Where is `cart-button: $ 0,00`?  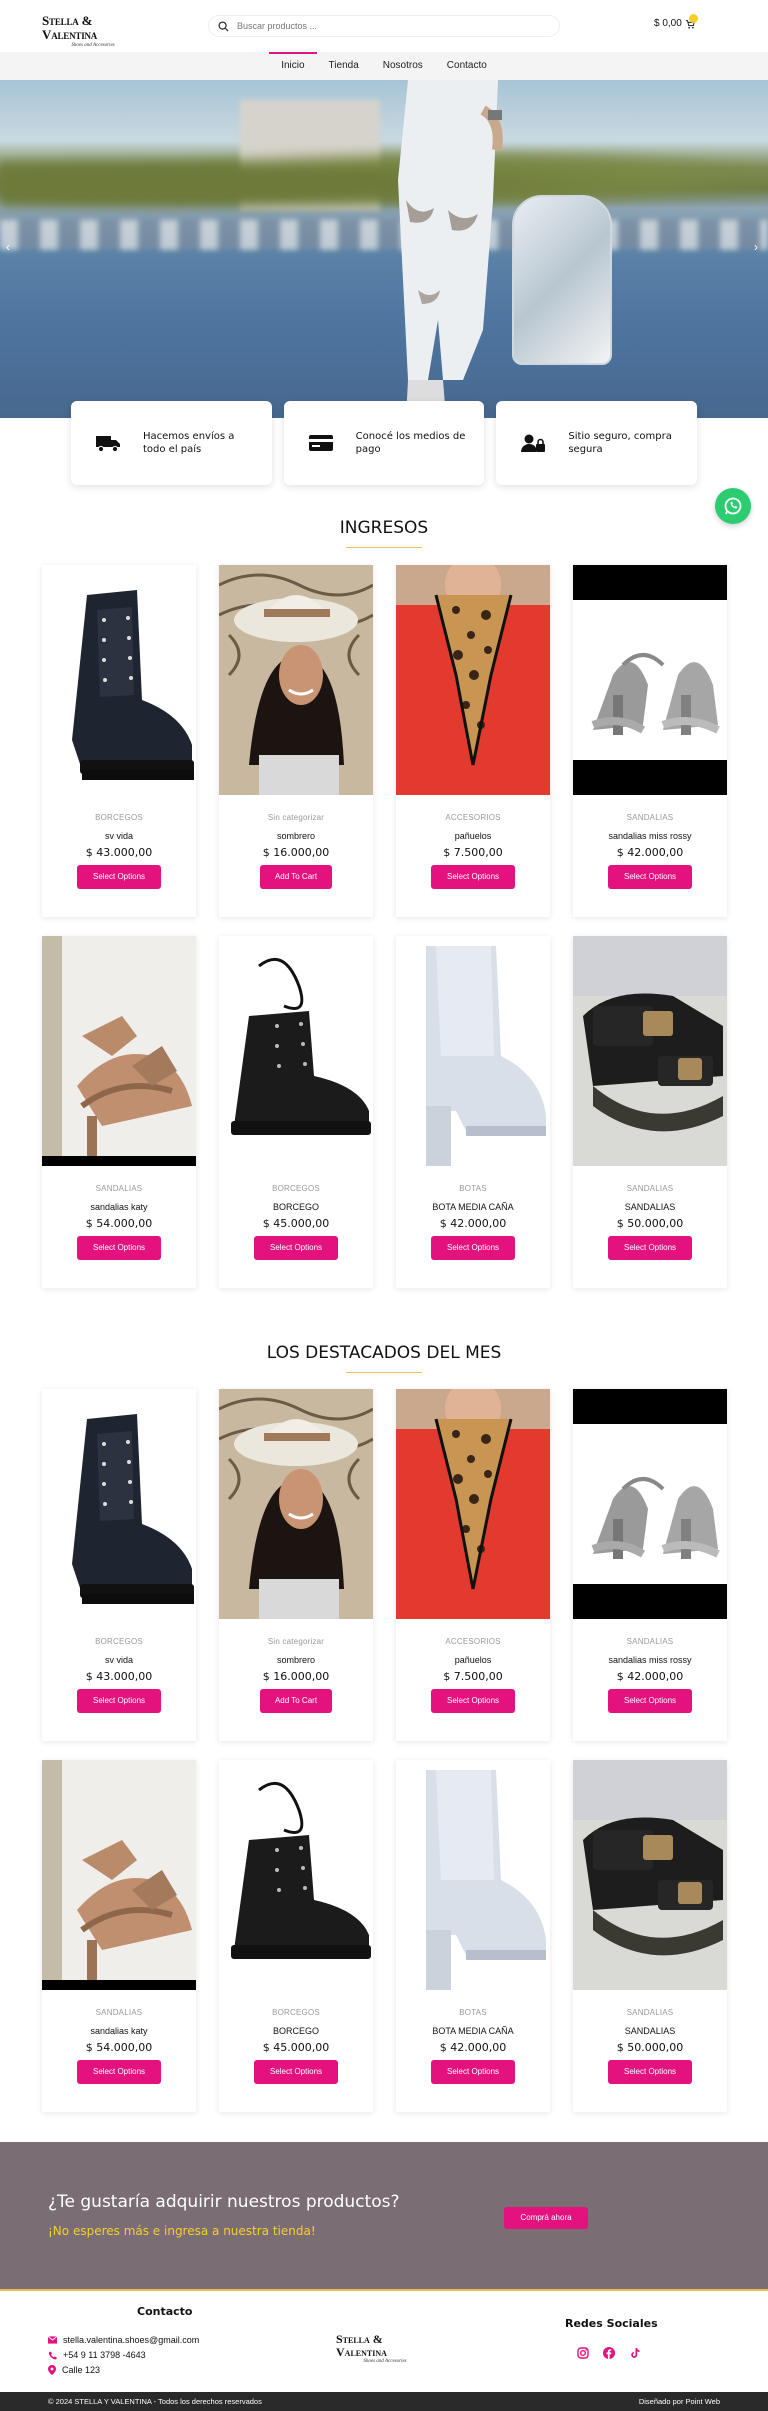 cart-button: $ 0,00 is located at coordinates (676, 21).